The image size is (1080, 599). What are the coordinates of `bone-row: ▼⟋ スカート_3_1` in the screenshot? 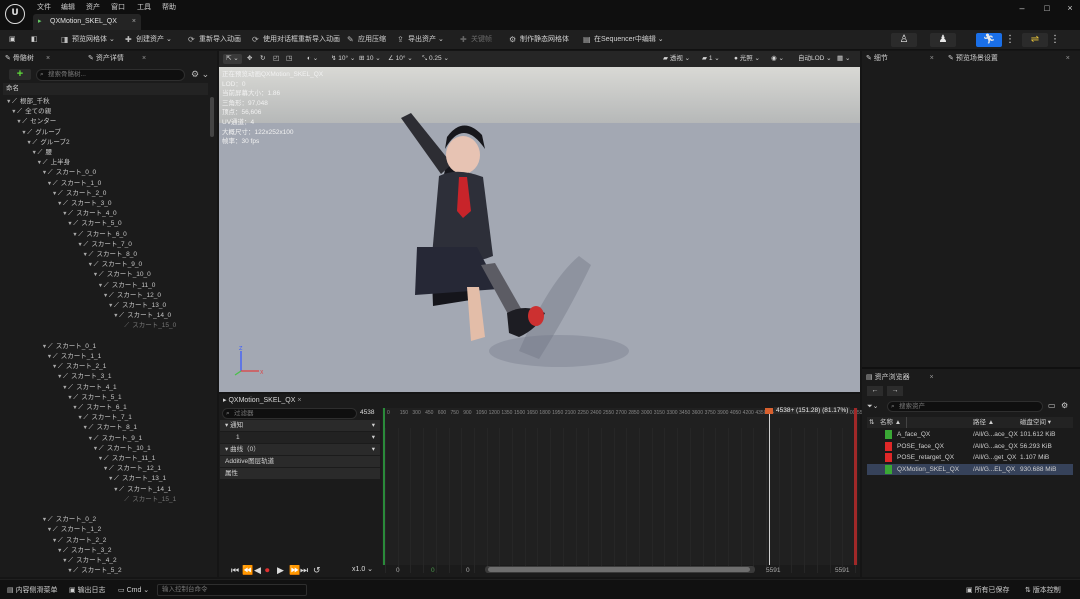 It's located at (84, 377).